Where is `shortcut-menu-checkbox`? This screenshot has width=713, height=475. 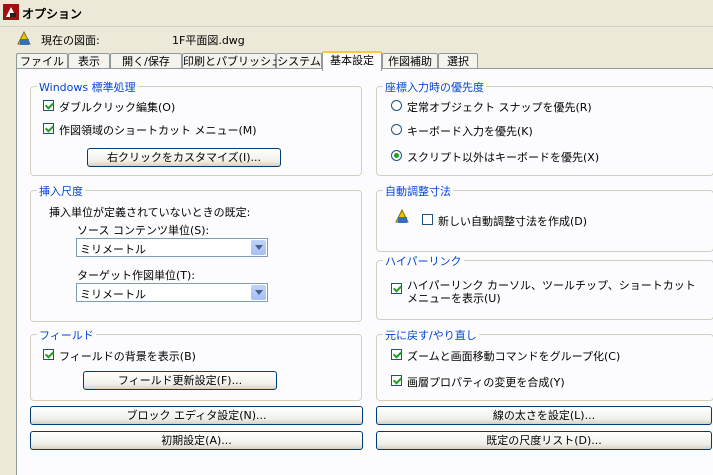 shortcut-menu-checkbox is located at coordinates (48, 128).